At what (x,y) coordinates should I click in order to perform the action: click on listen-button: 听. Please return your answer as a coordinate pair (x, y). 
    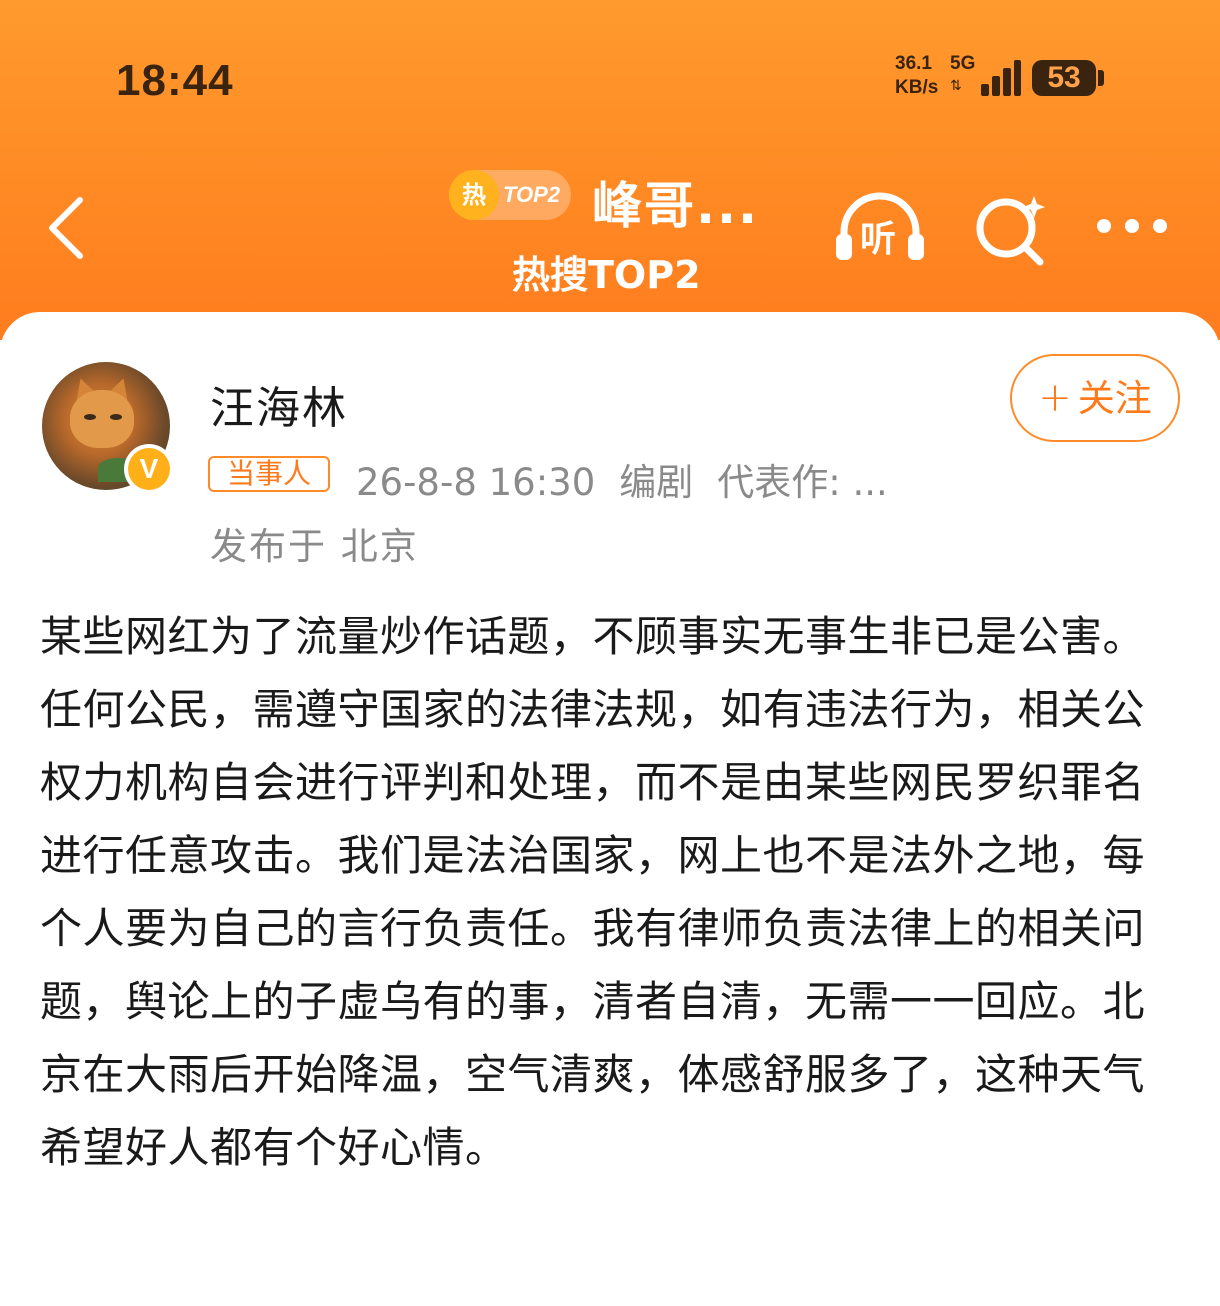
    Looking at the image, I should click on (880, 226).